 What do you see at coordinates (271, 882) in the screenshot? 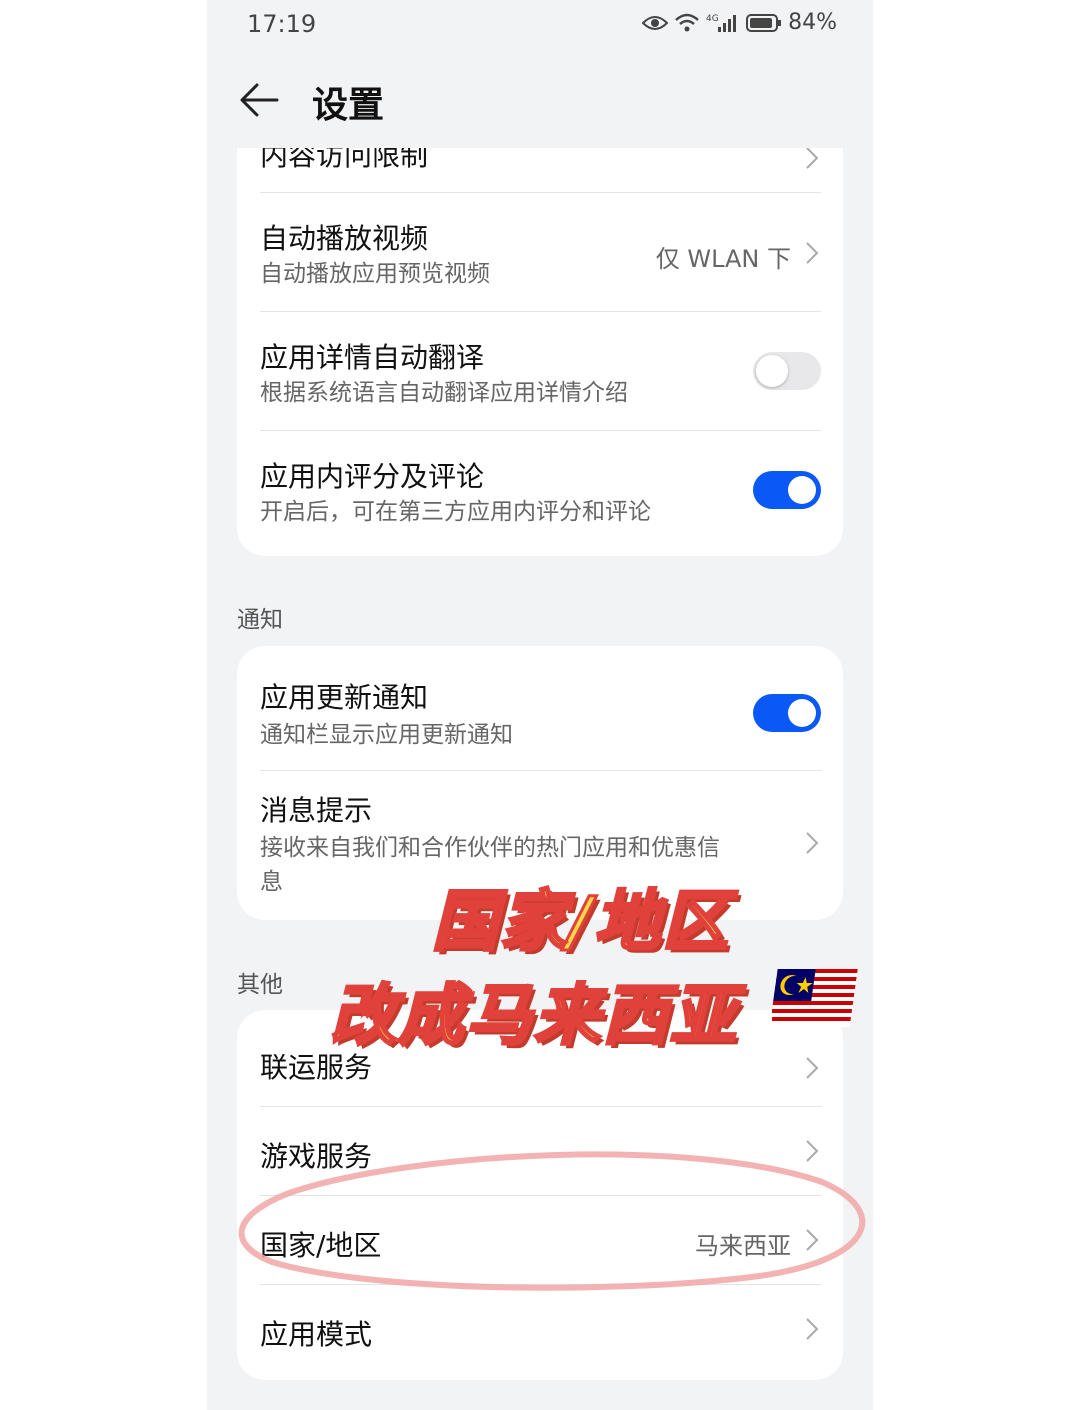
I see `row-subtitle-line2: 息` at bounding box center [271, 882].